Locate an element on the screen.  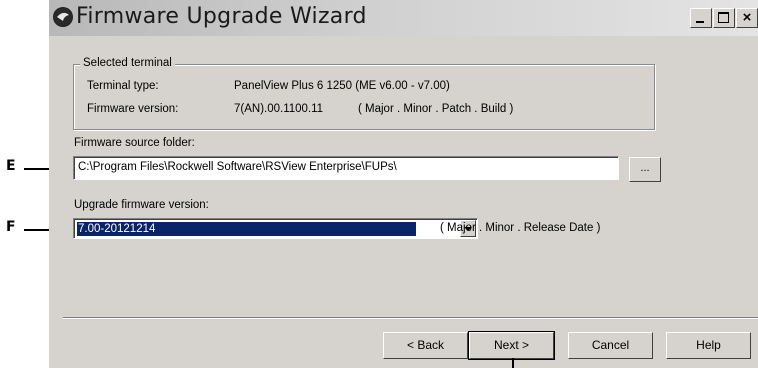
callout-f-label: F is located at coordinates (11, 227).